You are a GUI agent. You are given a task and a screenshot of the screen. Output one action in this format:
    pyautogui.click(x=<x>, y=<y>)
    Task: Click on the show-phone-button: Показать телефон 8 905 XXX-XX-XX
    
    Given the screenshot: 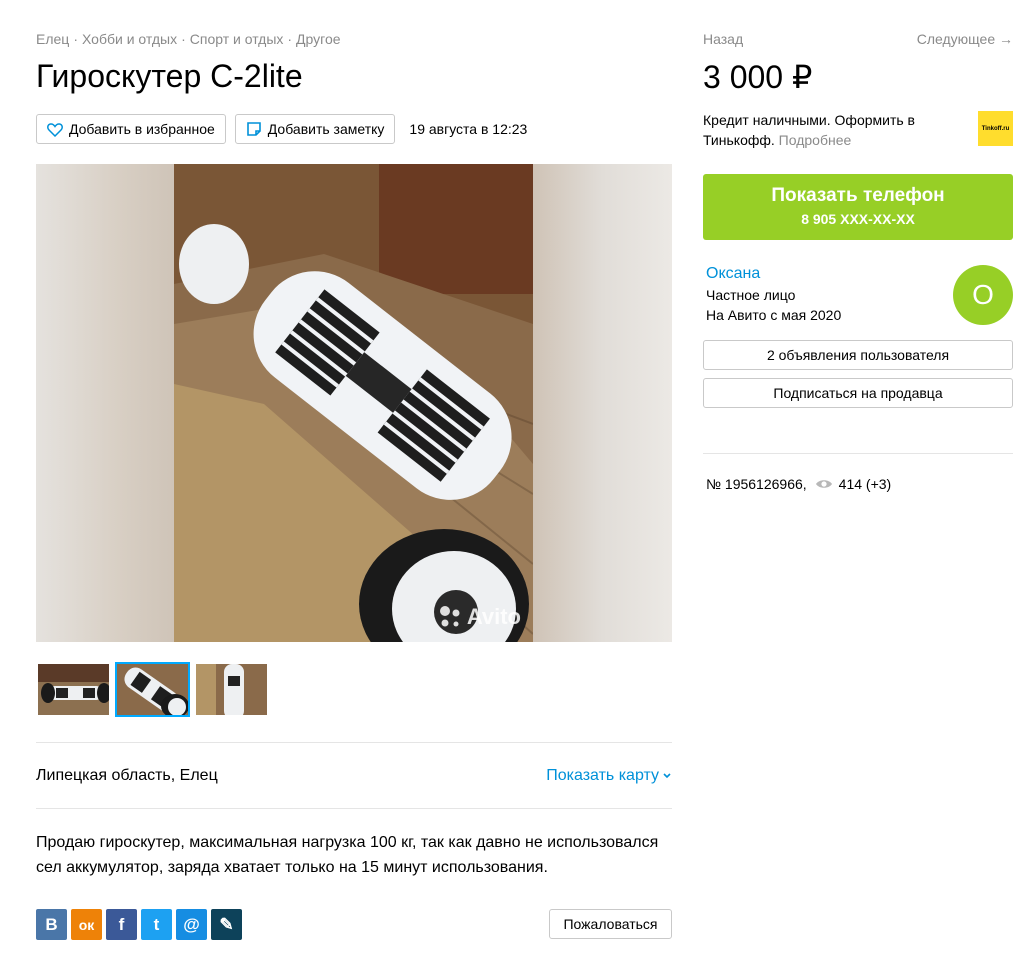 What is the action you would take?
    pyautogui.click(x=858, y=207)
    